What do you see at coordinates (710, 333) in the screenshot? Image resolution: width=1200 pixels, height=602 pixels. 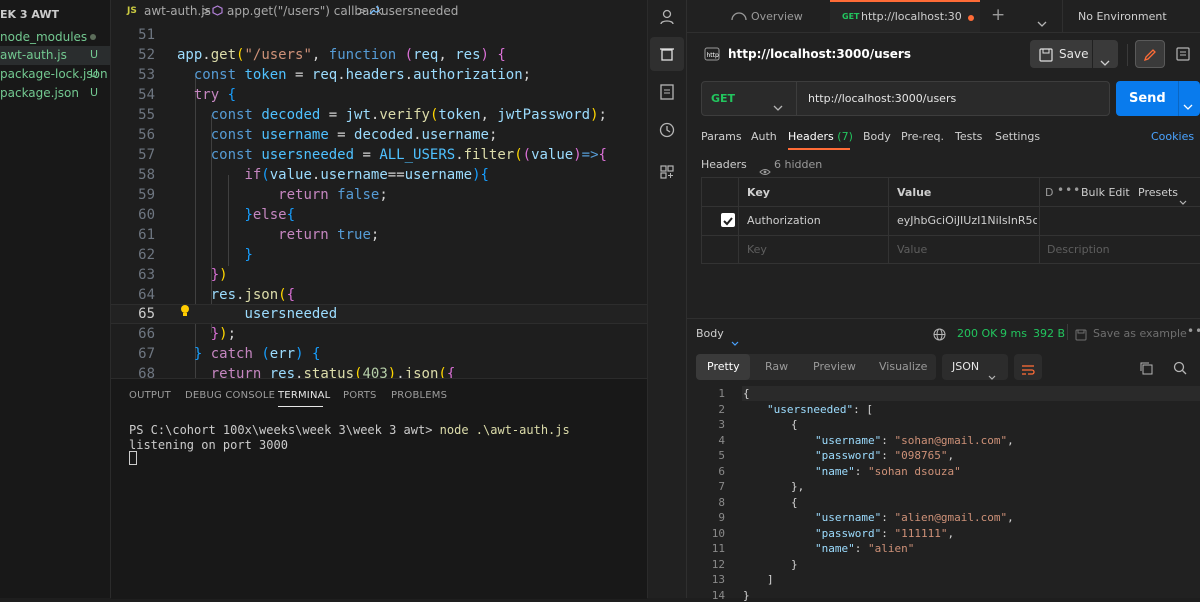 I see `response-body-dropdown: Body` at bounding box center [710, 333].